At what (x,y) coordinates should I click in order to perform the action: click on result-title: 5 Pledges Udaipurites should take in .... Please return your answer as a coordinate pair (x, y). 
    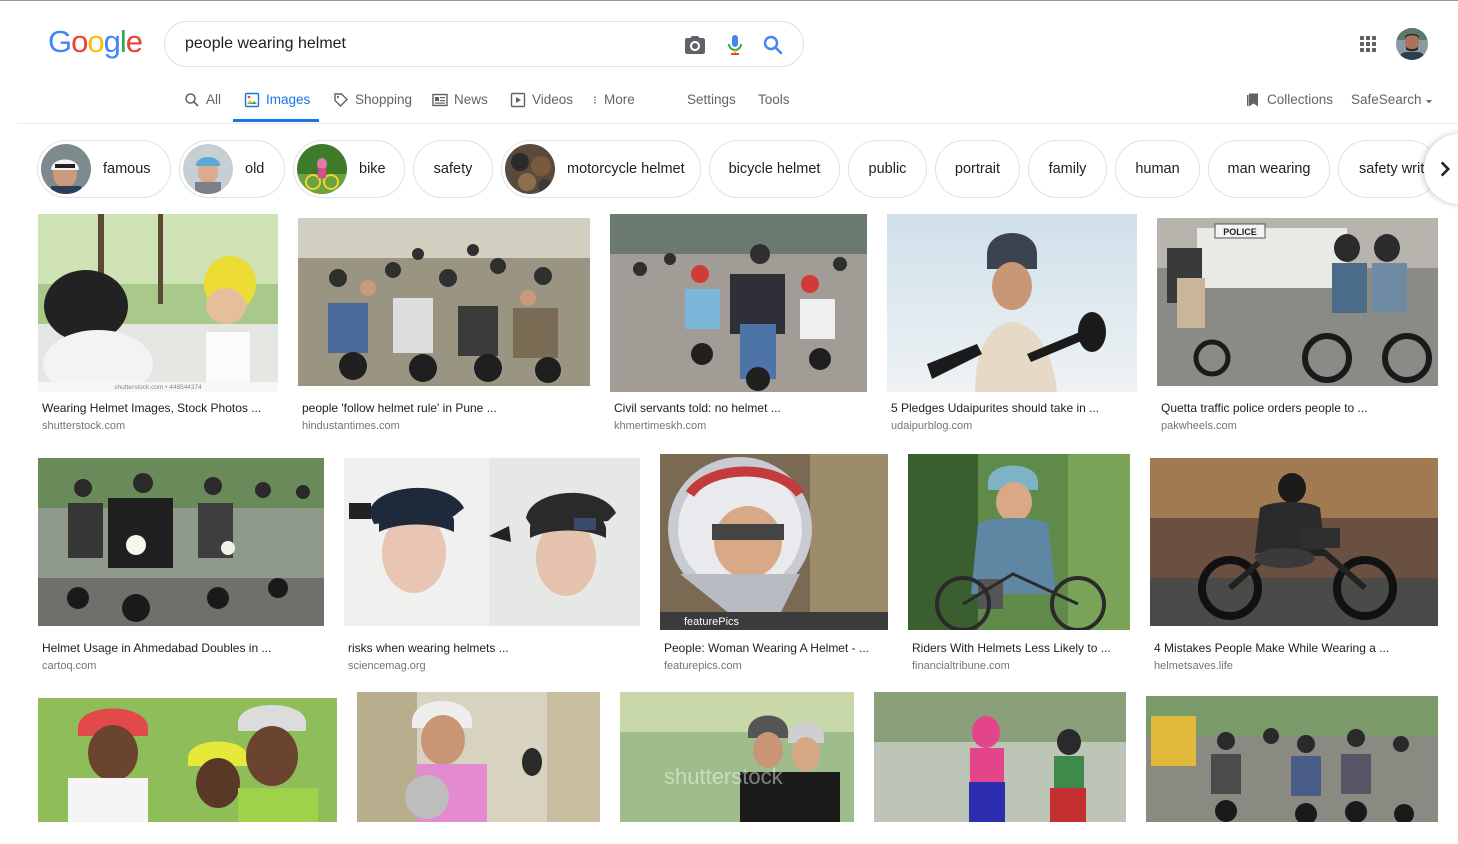
    Looking at the image, I should click on (995, 408).